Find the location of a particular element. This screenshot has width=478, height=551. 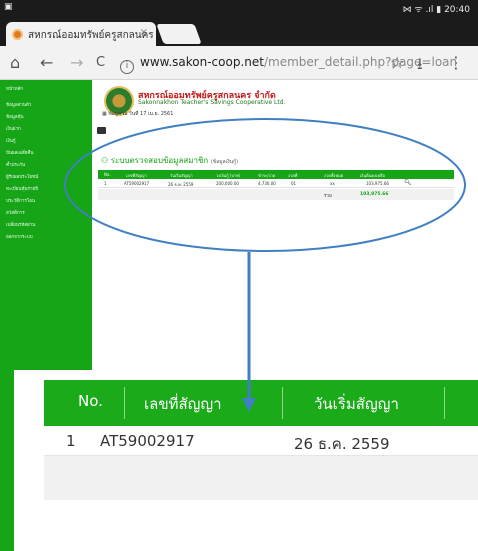

info-icon: i is located at coordinates (127, 67).